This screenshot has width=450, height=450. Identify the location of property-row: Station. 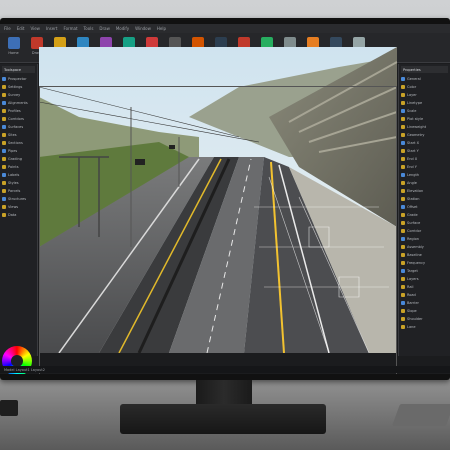
(424, 198).